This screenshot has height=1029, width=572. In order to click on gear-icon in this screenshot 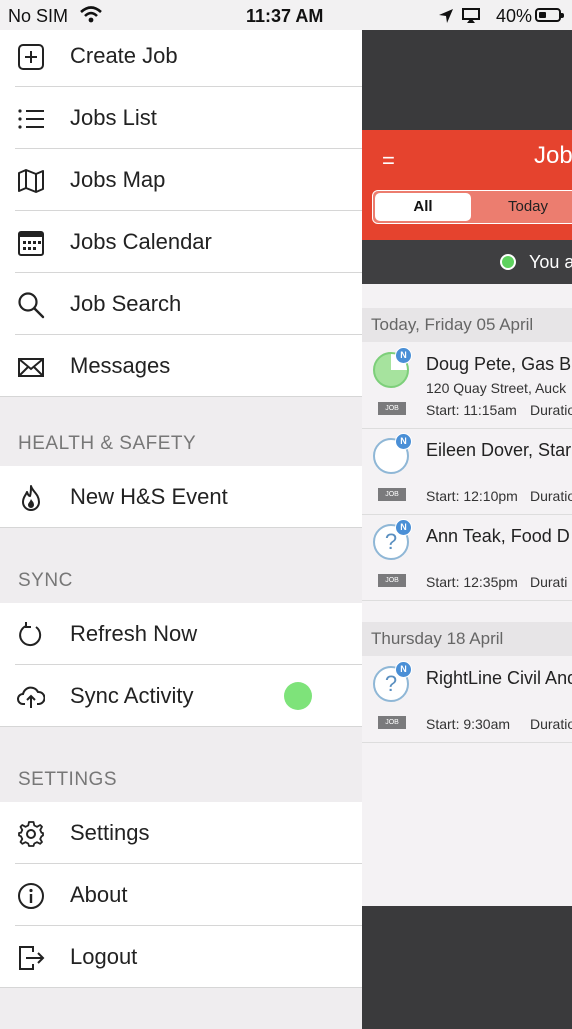, I will do `click(31, 834)`.